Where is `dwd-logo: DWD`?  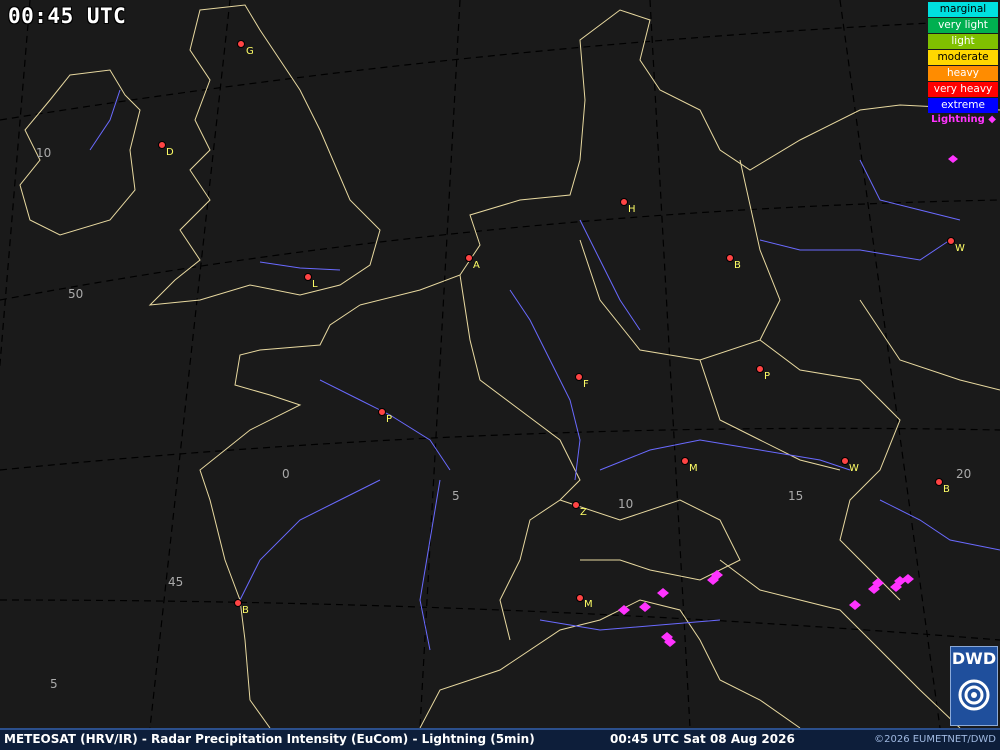 dwd-logo: DWD is located at coordinates (974, 686).